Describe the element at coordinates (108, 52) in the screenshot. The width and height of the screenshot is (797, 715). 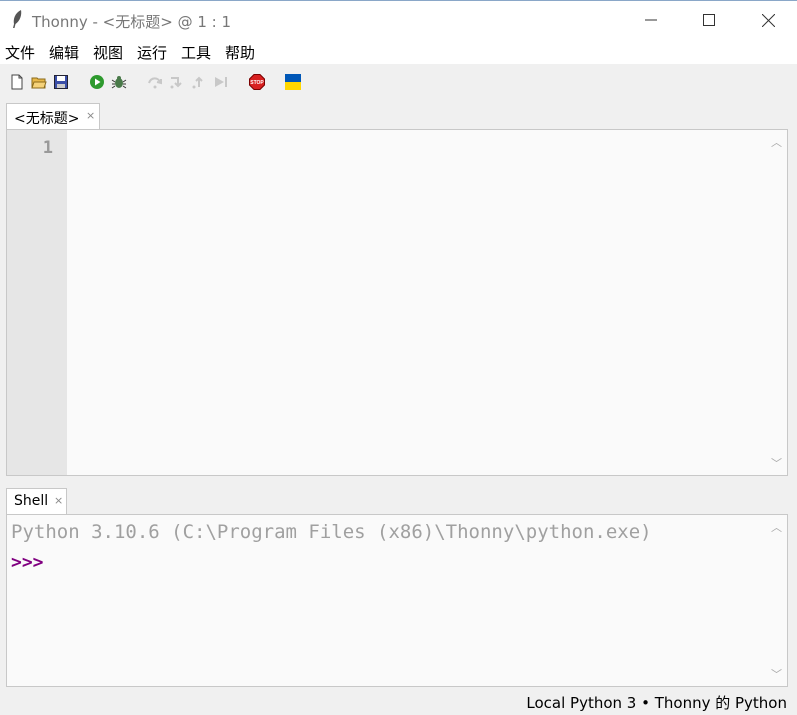
I see `menu-view: 视图` at that location.